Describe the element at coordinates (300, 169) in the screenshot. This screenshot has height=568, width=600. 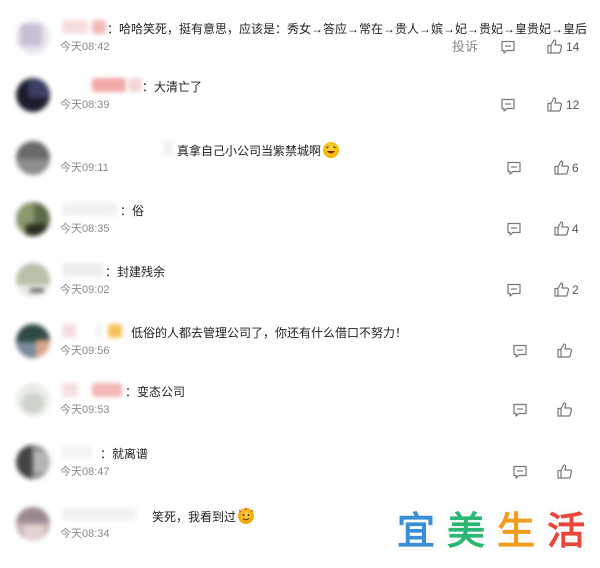
I see `comment-item: 真拿自己小公司当紫禁城啊 今天09:11 6` at that location.